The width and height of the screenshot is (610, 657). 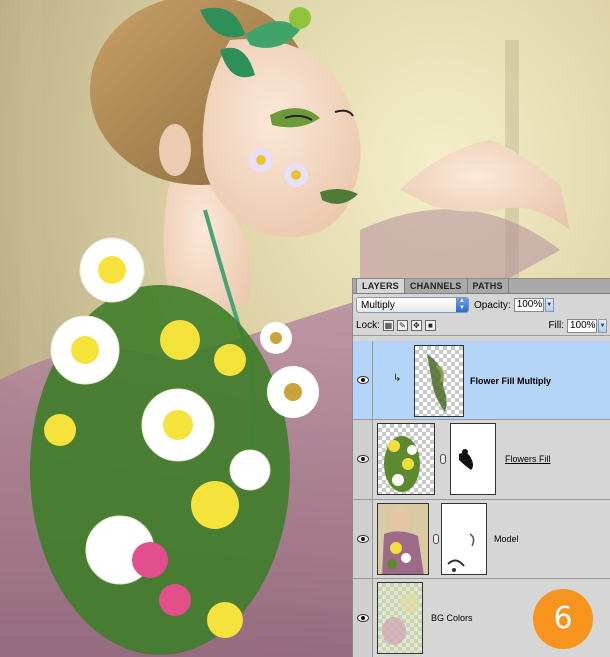 I want to click on blend-row: Multiply ▲ ▼ Opacity: 100% ▼, so click(x=481, y=305).